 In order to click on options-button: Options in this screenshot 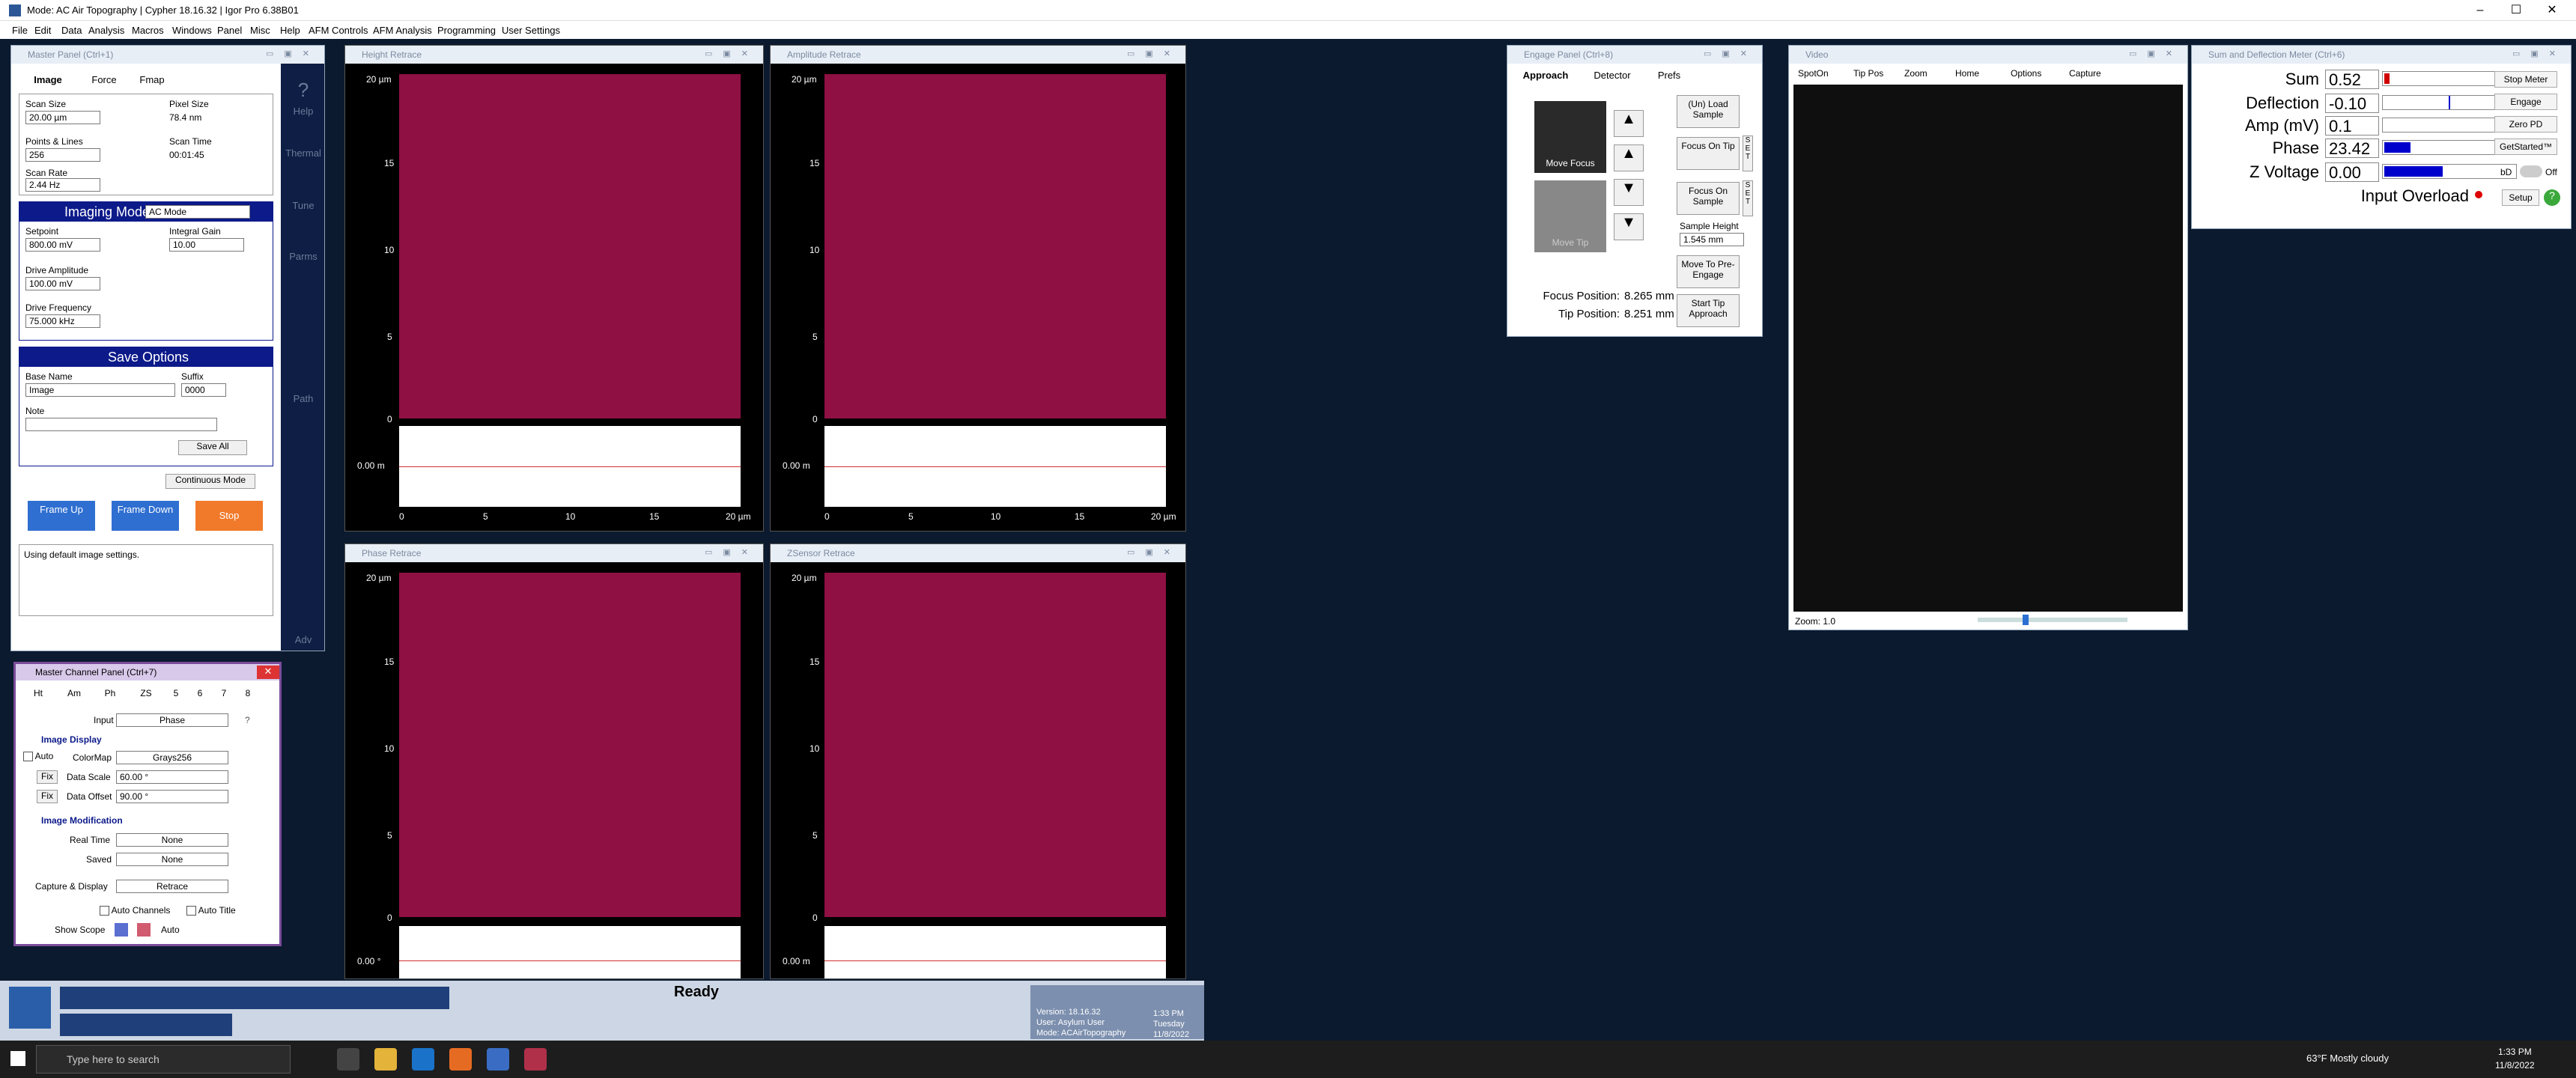, I will do `click(2026, 73)`.